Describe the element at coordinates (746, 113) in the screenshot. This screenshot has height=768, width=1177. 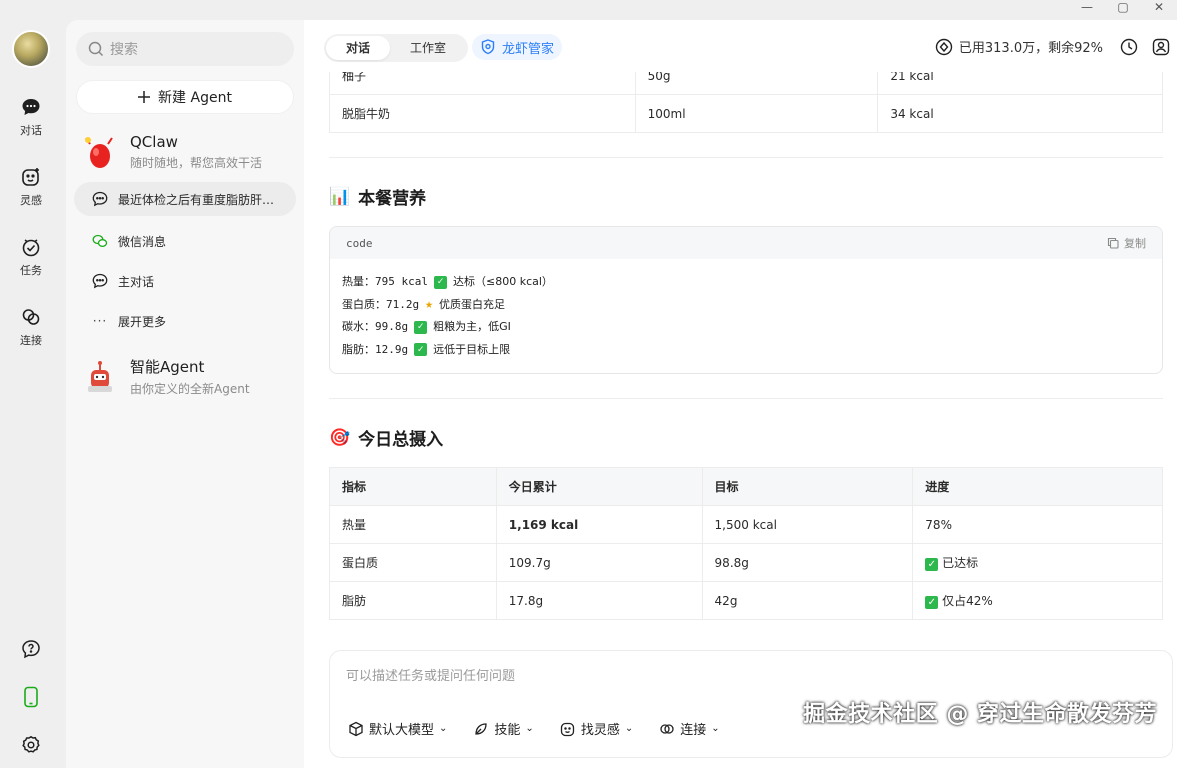
I see `table-row: 脱脂牛奶 100ml 34 kcal` at that location.